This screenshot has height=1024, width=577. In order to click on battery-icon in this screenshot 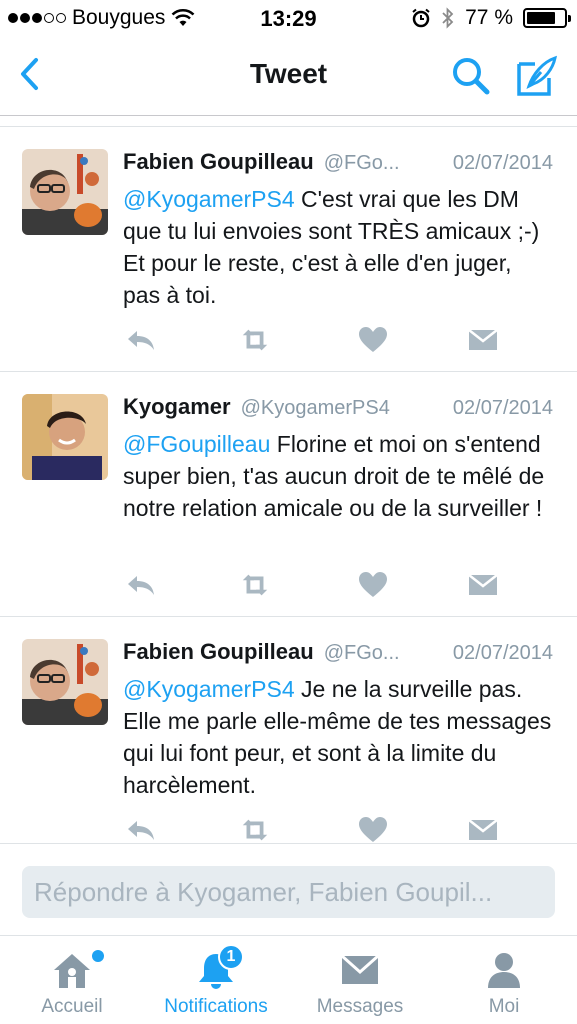, I will do `click(547, 18)`.